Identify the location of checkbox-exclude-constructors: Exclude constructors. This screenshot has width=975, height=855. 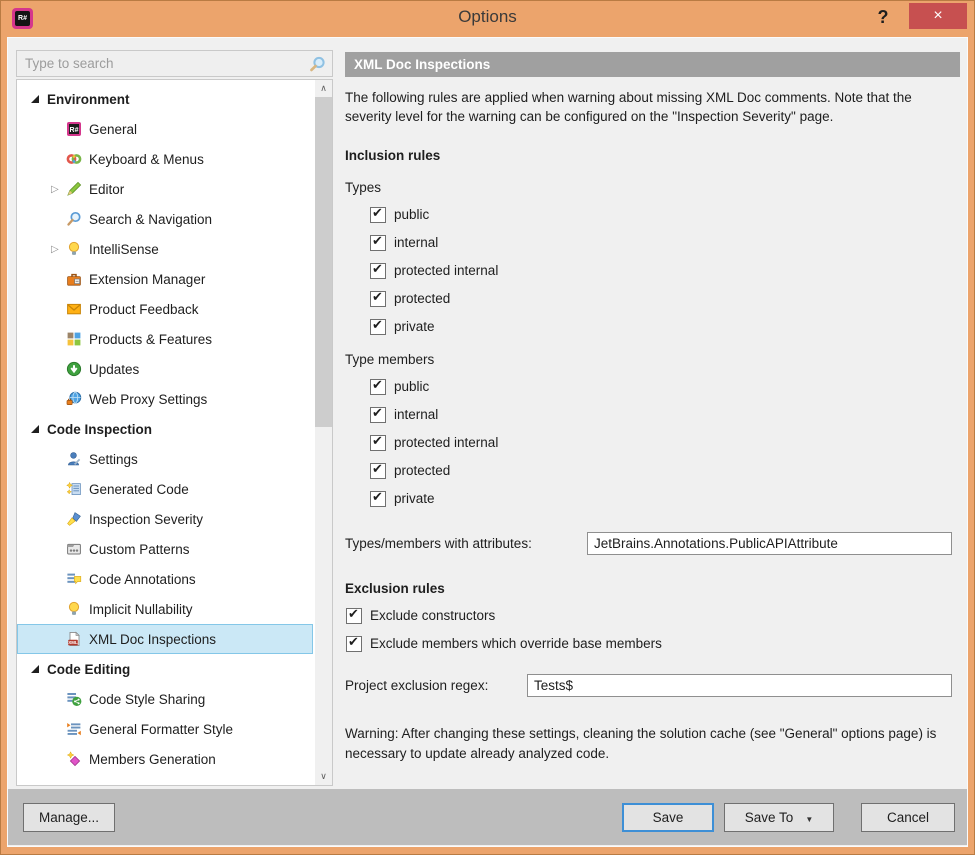
(653, 615).